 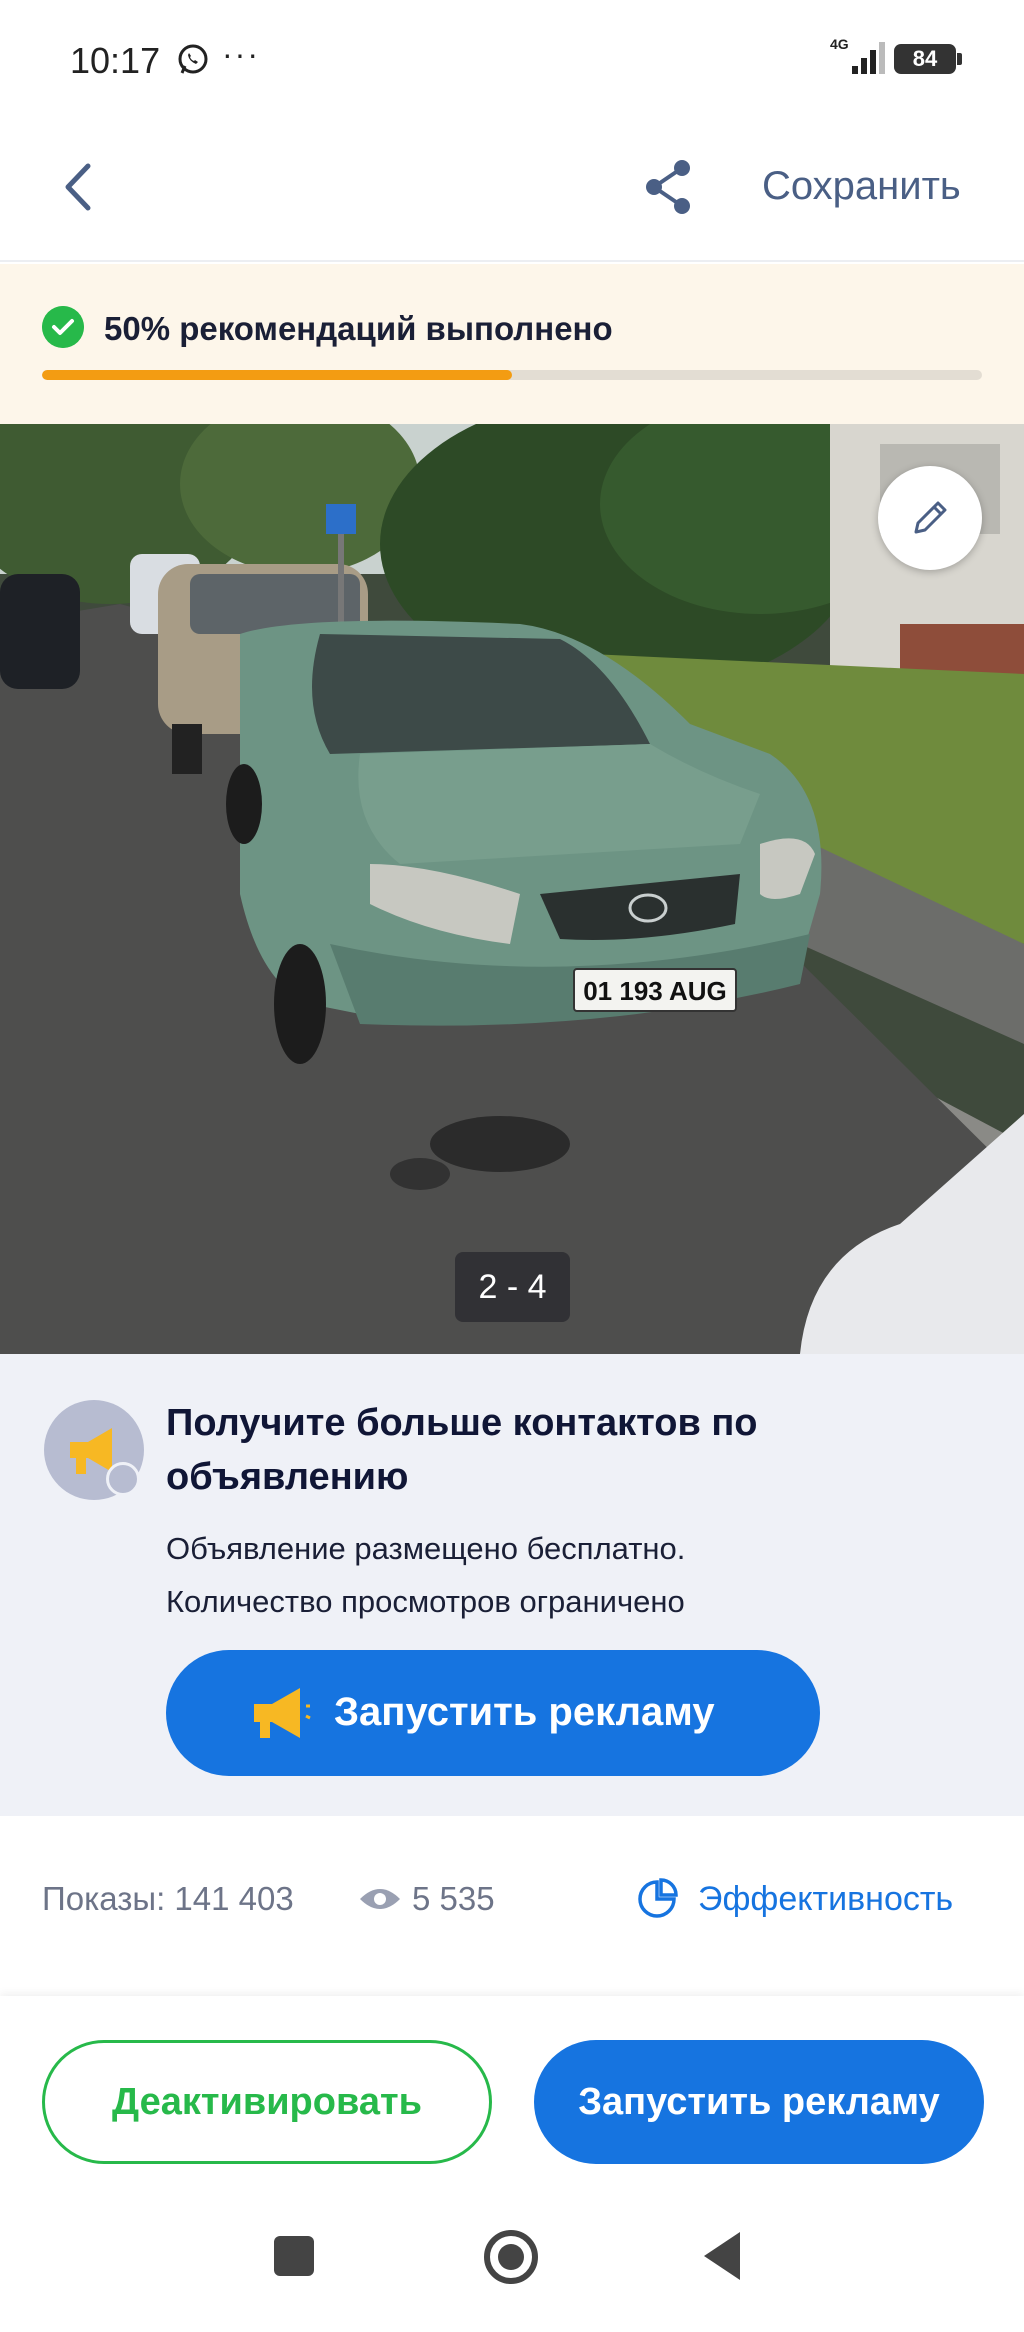 What do you see at coordinates (277, 375) in the screenshot?
I see `recommendations-progress-fill` at bounding box center [277, 375].